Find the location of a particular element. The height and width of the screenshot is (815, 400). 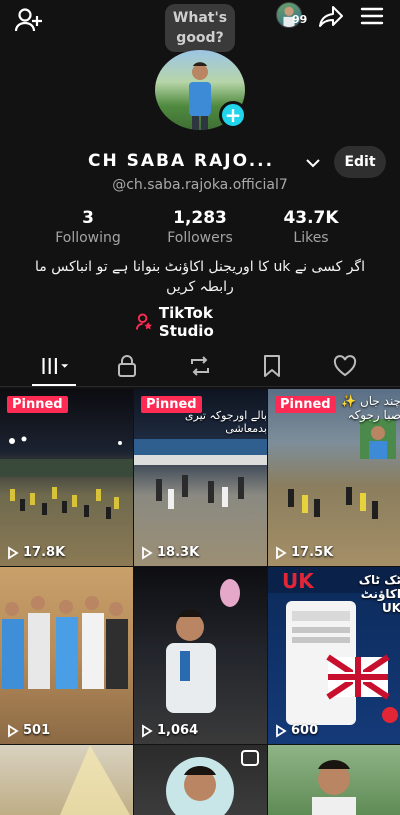

video-thumbnail: 1,064 is located at coordinates (200, 655).